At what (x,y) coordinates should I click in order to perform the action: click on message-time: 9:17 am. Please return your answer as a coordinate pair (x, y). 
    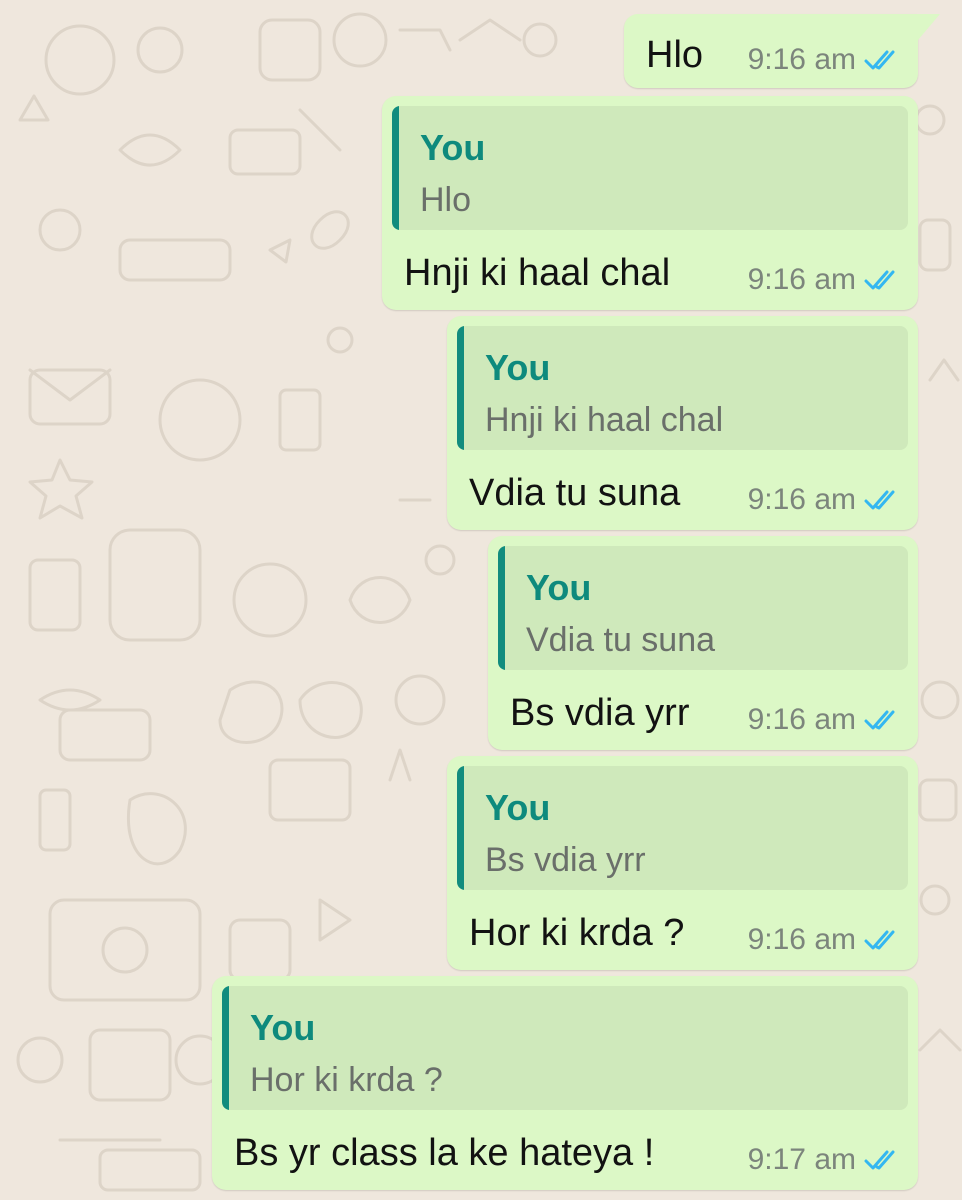
    Looking at the image, I should click on (801, 1159).